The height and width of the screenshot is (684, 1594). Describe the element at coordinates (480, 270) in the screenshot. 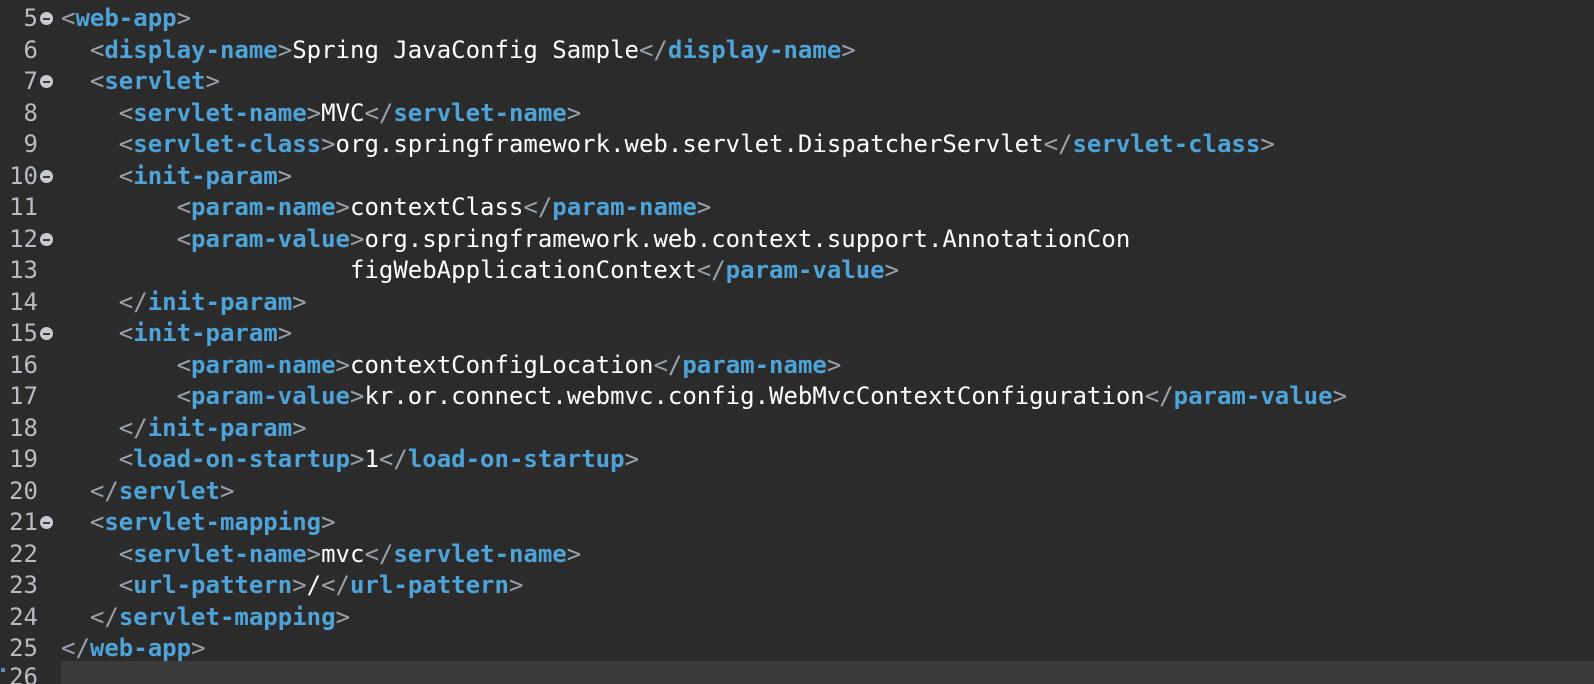

I see `code-text: figWebApplicationContext</param-value>` at that location.